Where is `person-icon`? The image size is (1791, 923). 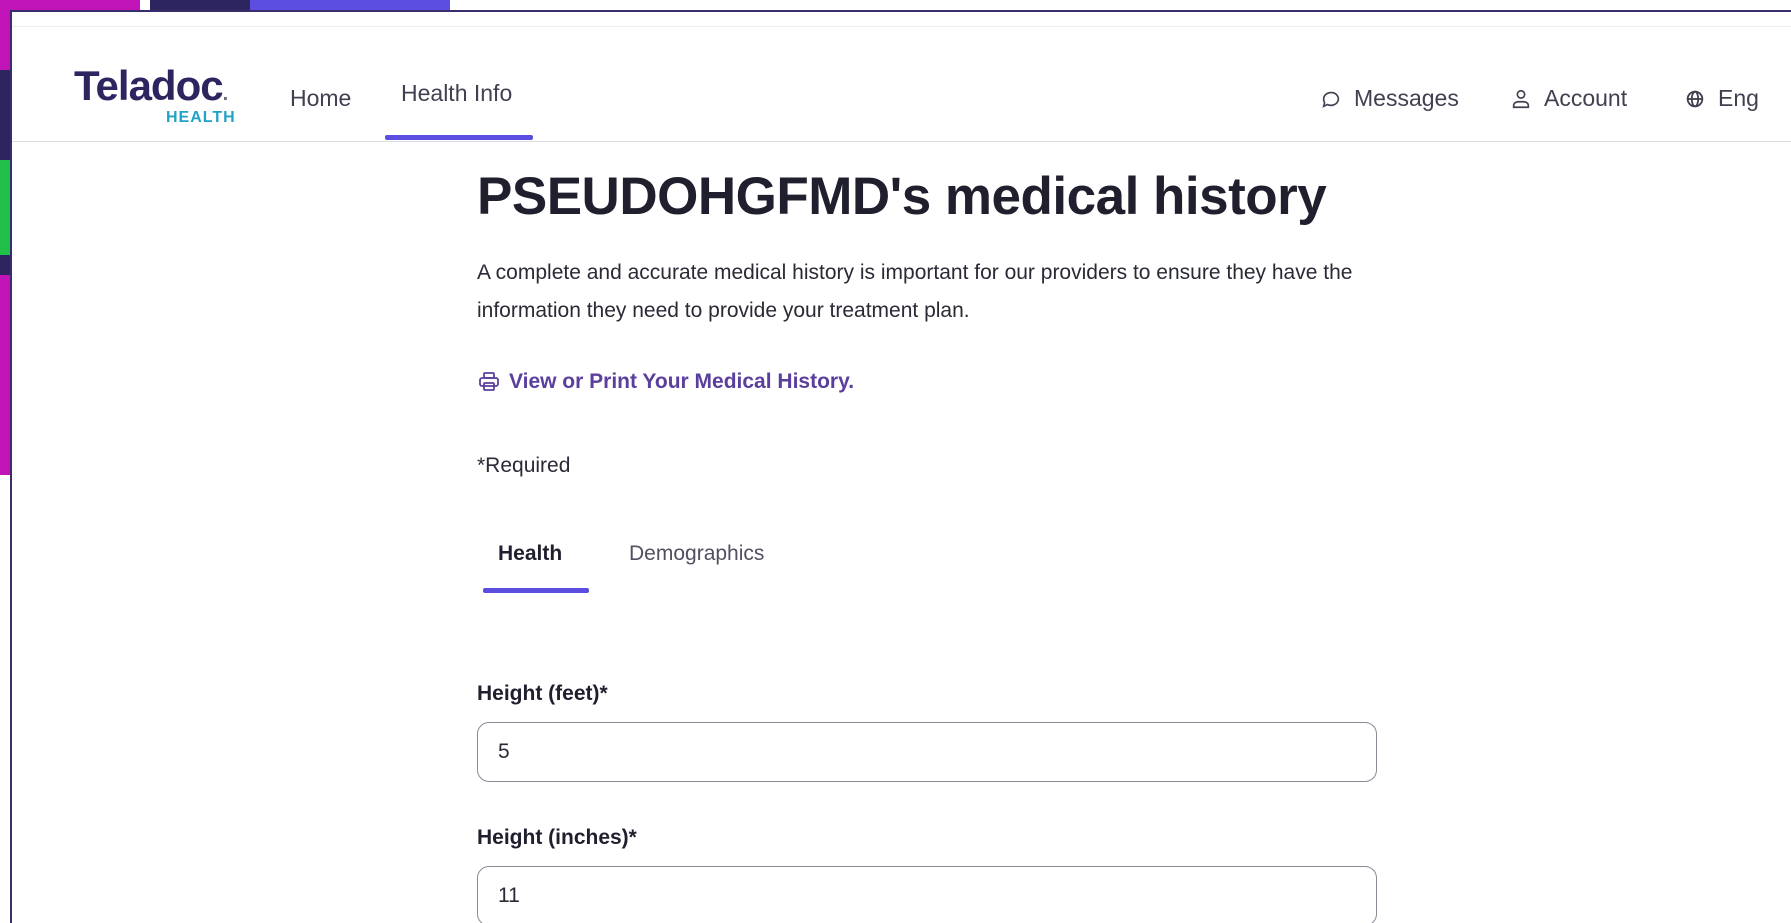 person-icon is located at coordinates (1521, 98).